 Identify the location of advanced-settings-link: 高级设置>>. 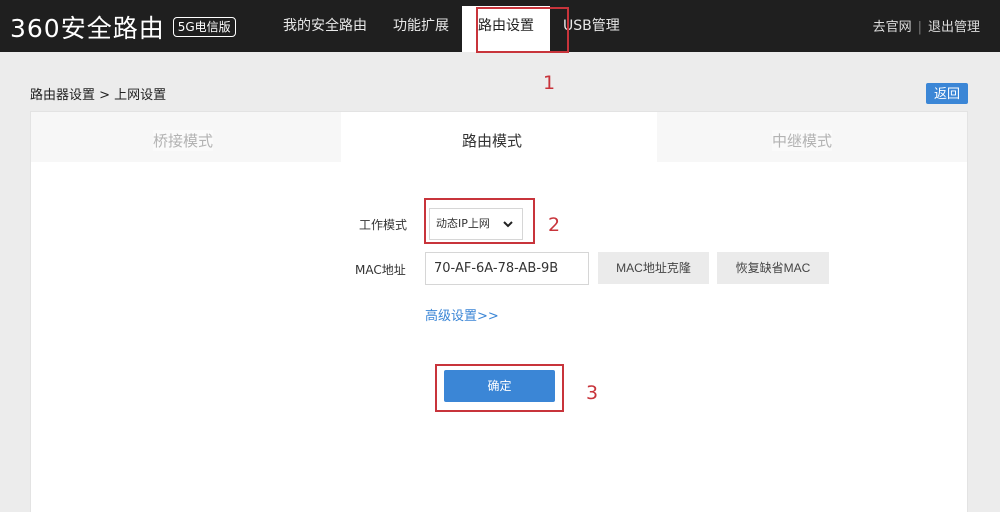
(462, 314).